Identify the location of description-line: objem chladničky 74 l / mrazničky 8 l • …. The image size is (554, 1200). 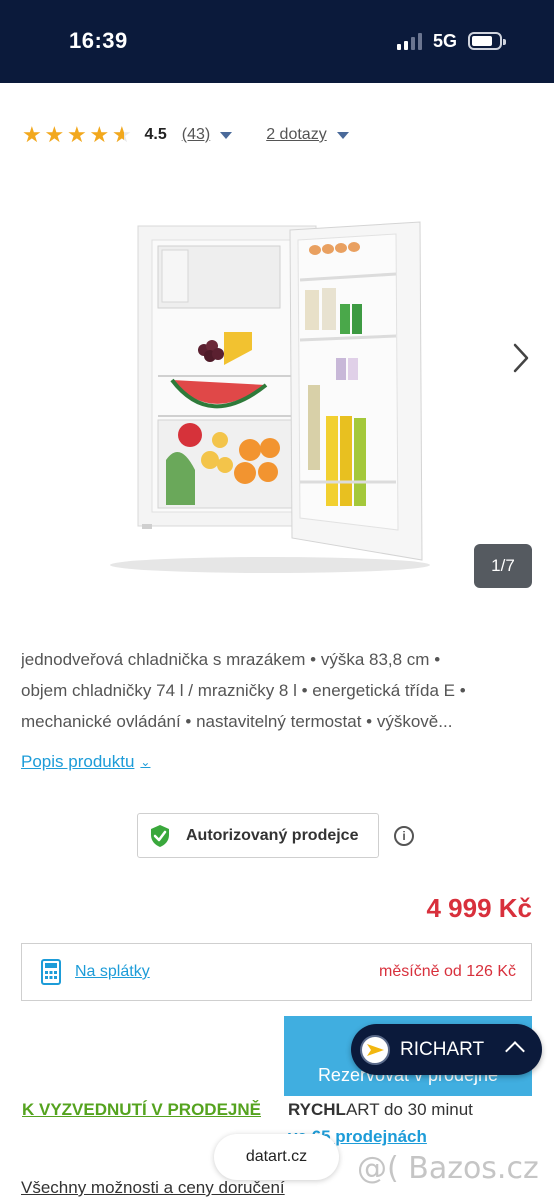
(243, 690).